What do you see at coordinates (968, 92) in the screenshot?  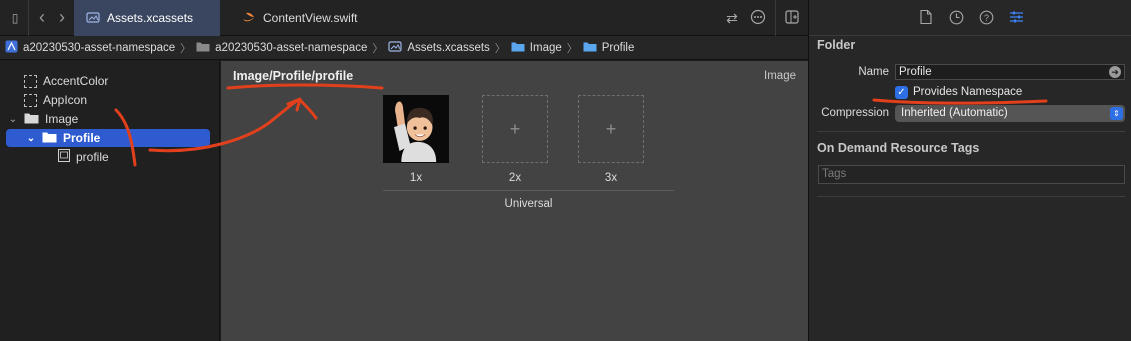 I see `provides-namespace-label: Provides Namespace` at bounding box center [968, 92].